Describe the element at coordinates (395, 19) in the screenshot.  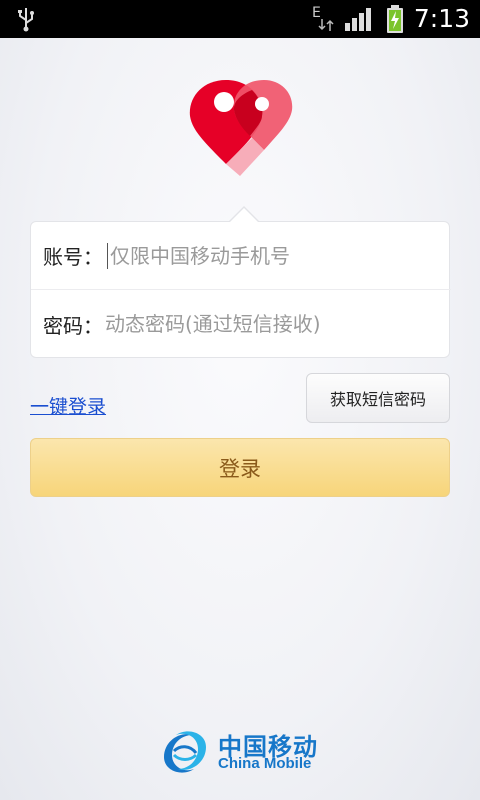
I see `battery-charging-icon` at that location.